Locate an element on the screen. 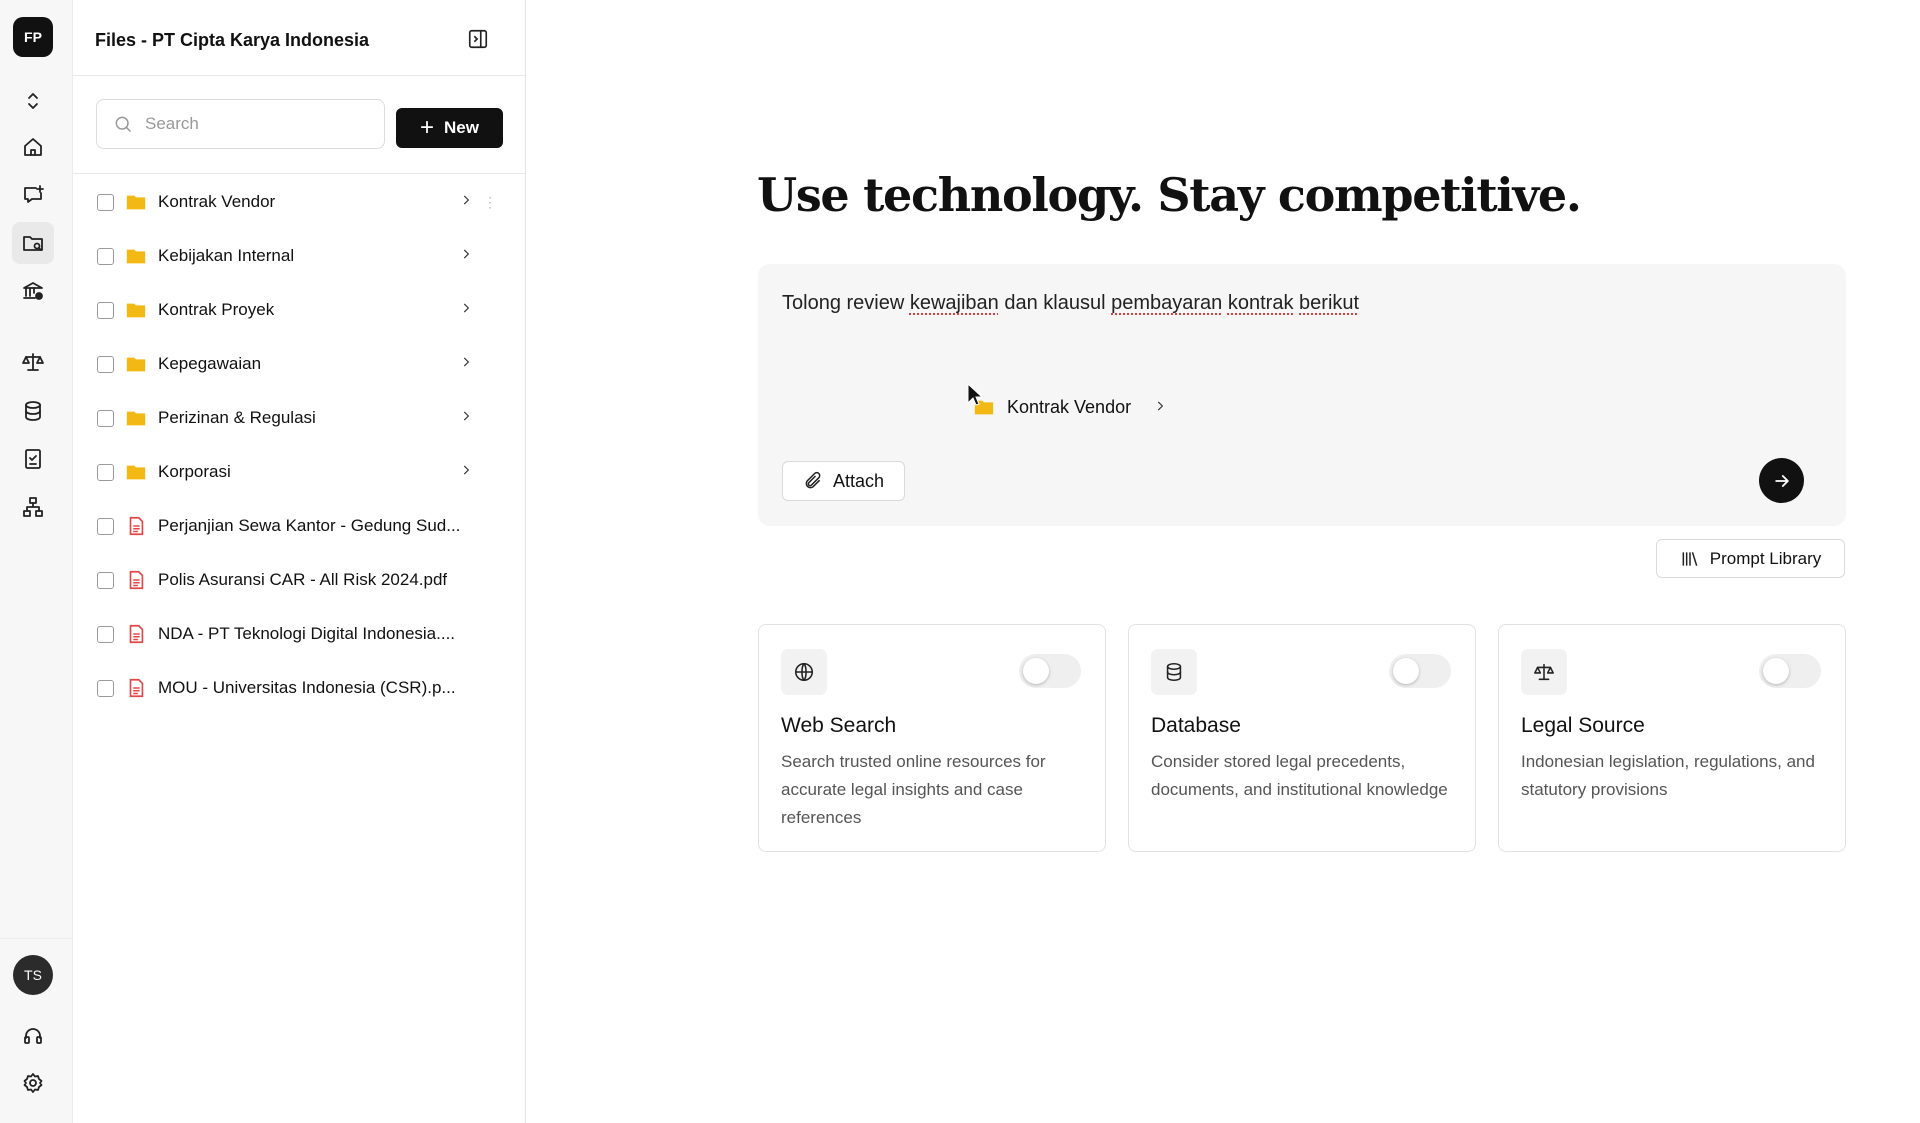  list-item: Kontrak Proyek is located at coordinates (299, 310).